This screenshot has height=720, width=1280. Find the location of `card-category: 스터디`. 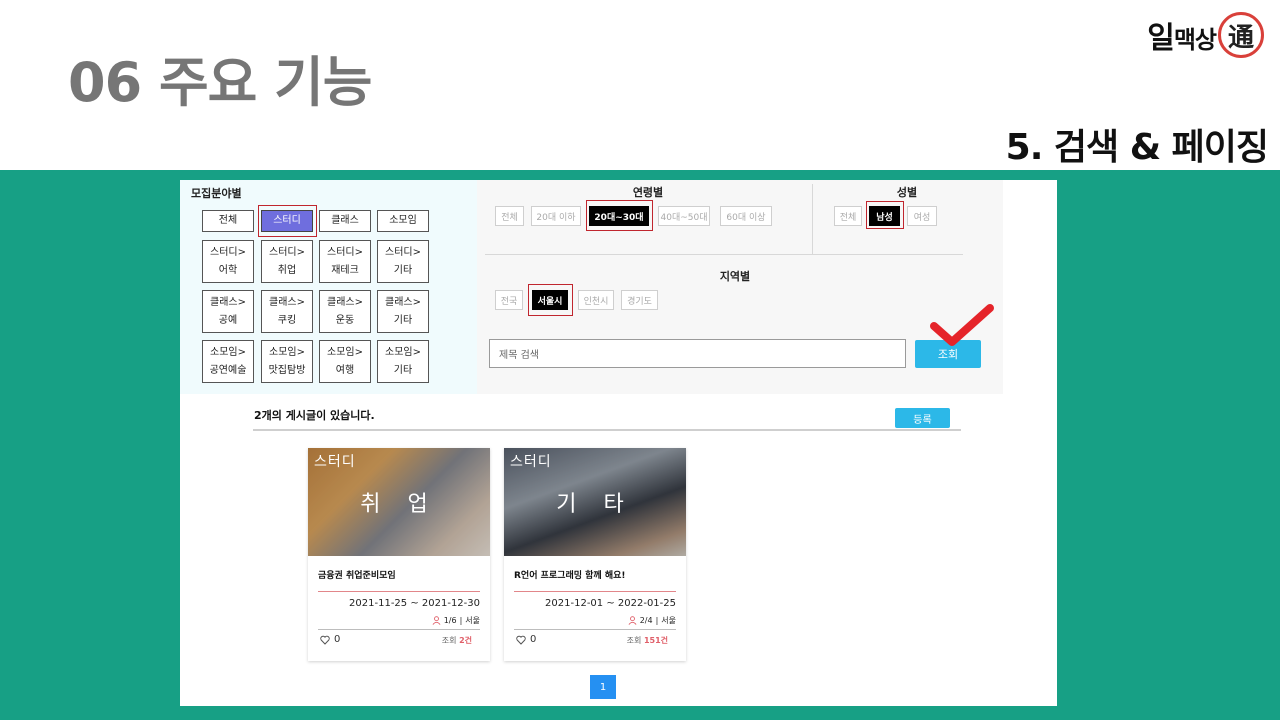

card-category: 스터디 is located at coordinates (531, 462).